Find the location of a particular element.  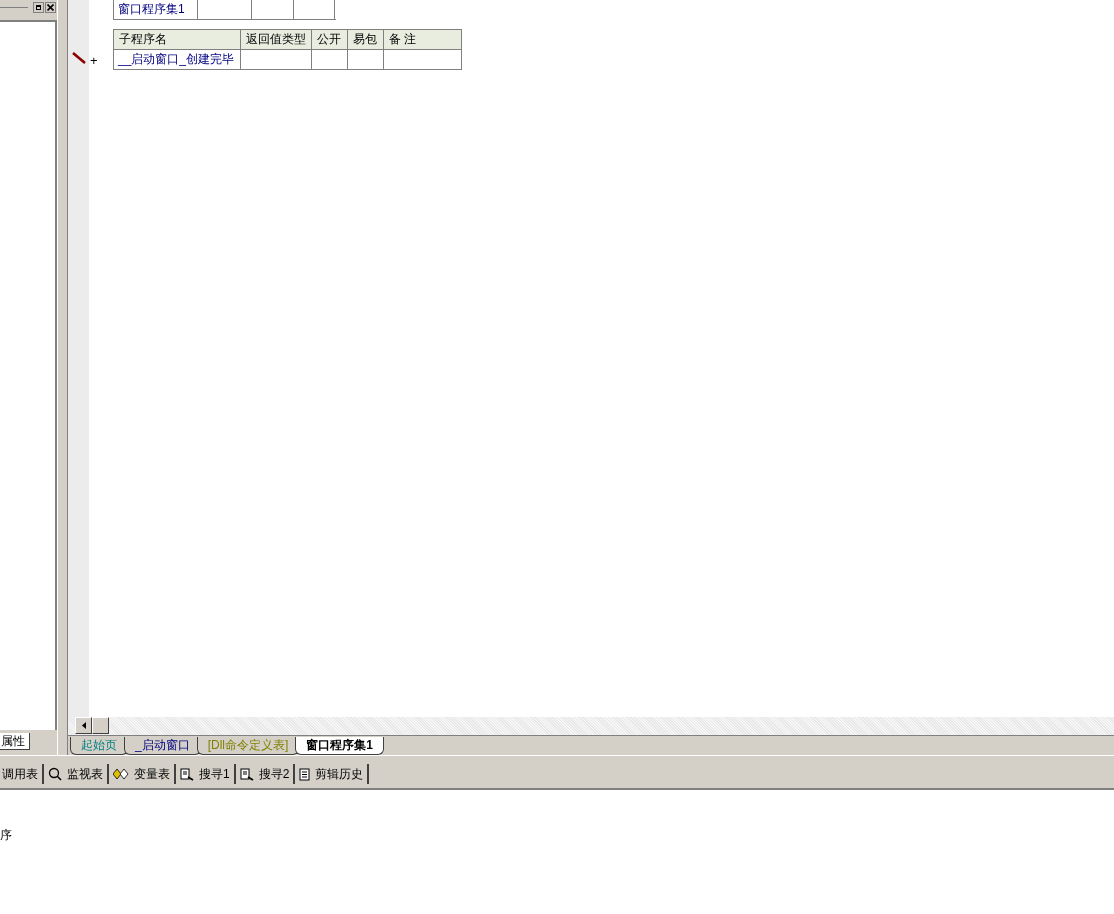

editor-tab: _启动窗口 is located at coordinates (162, 746).